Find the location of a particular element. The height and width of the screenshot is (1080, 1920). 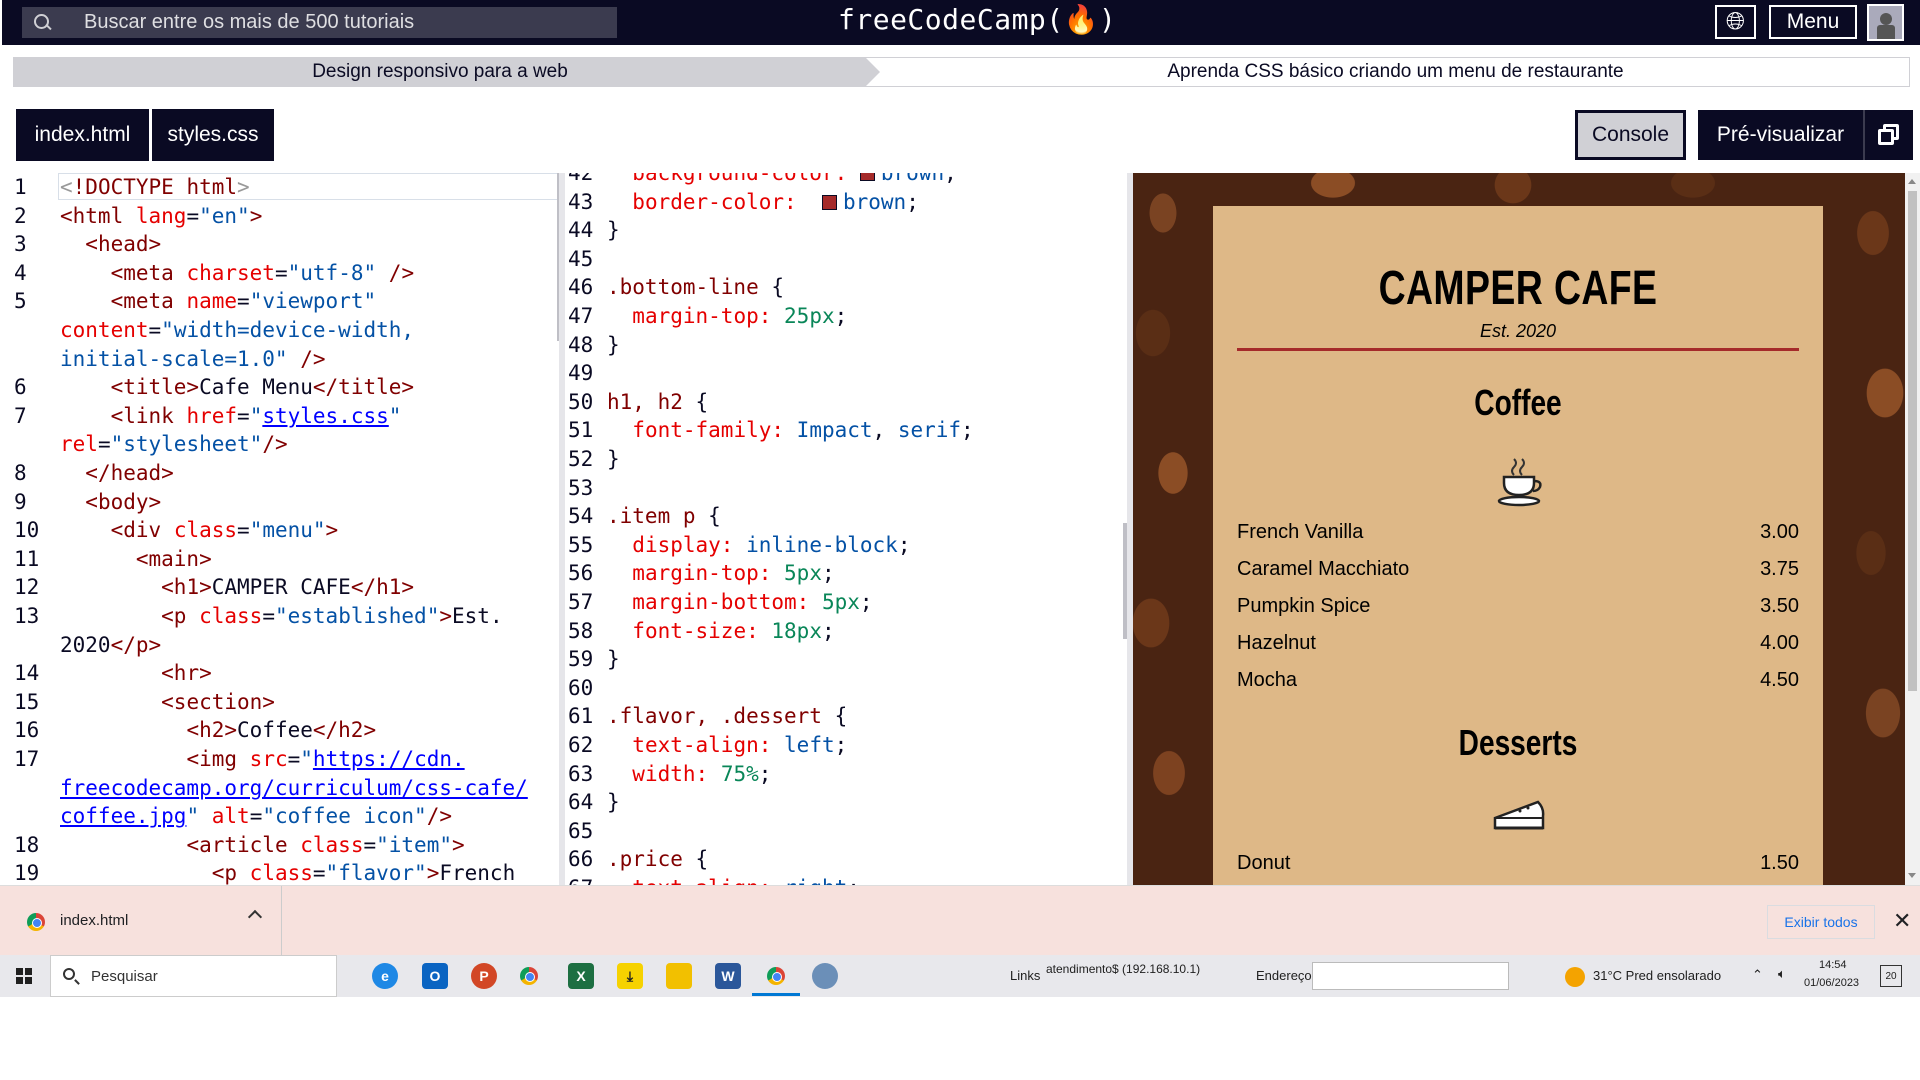

line-number: 66 is located at coordinates (581, 859).